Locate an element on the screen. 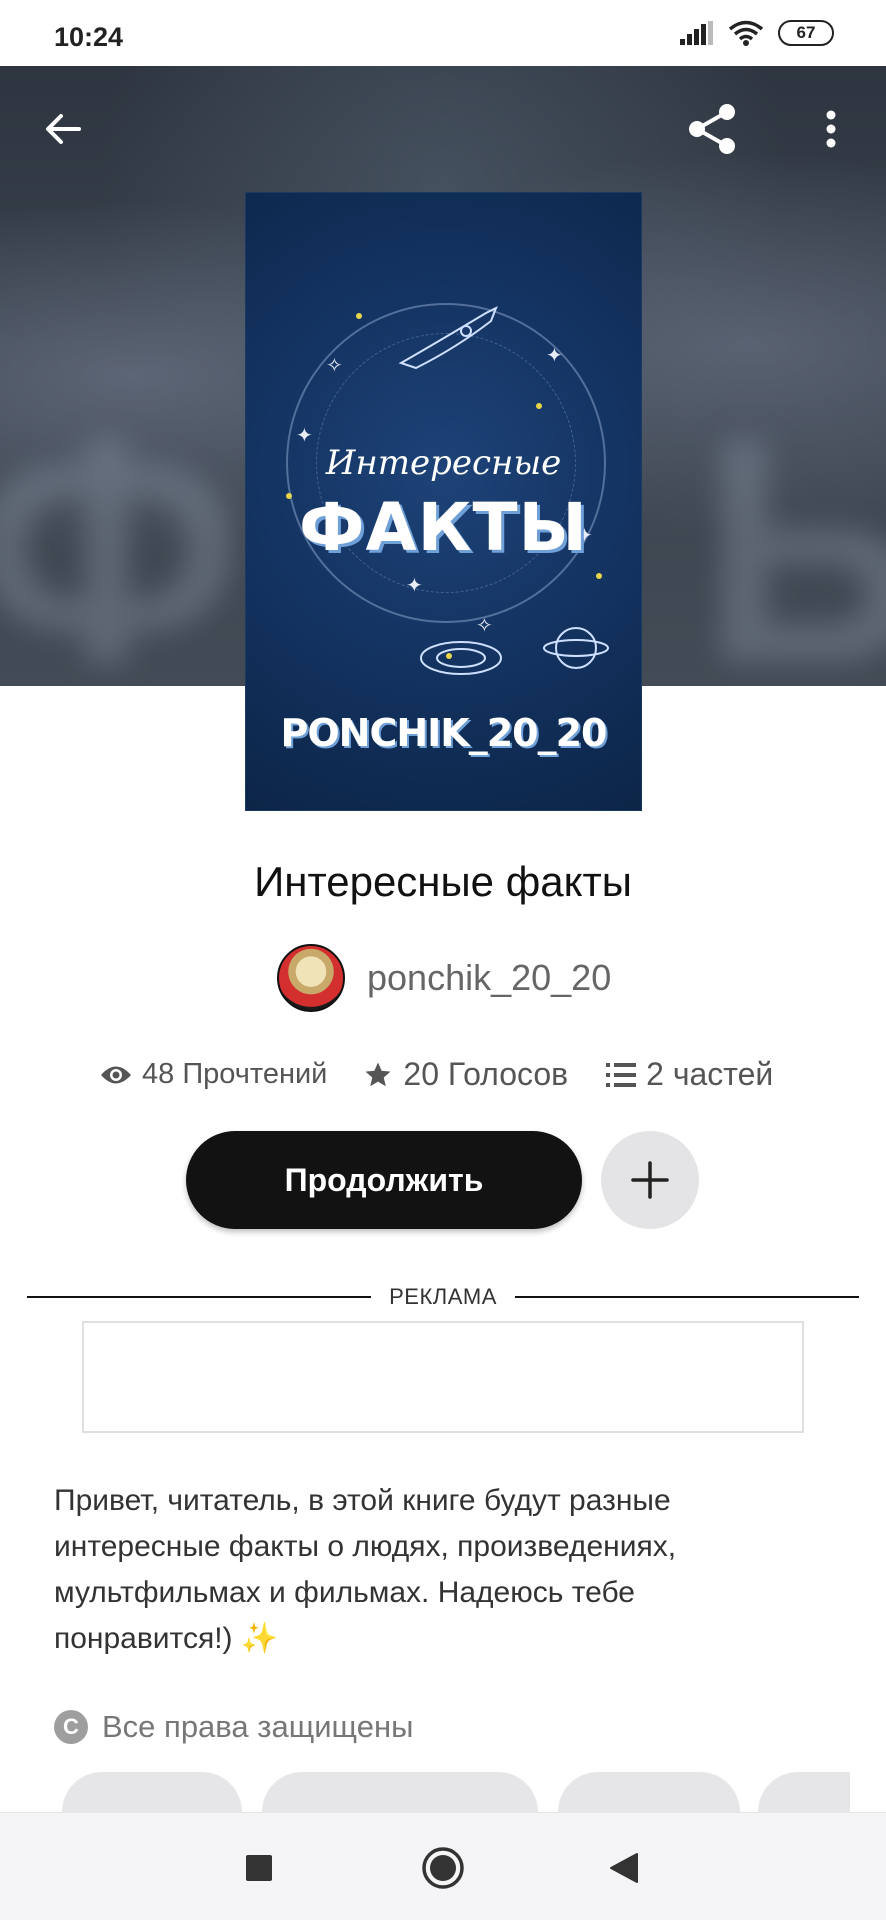 This screenshot has width=886, height=1920. list-icon is located at coordinates (621, 1074).